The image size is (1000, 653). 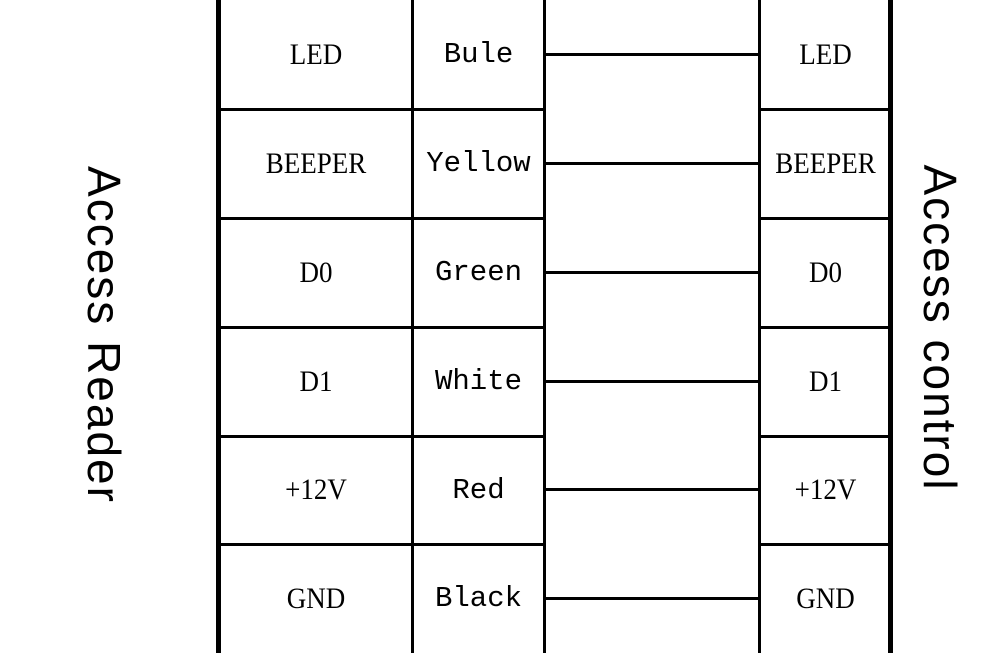 I want to click on reader-signal-cell: +12V, so click(x=316, y=489).